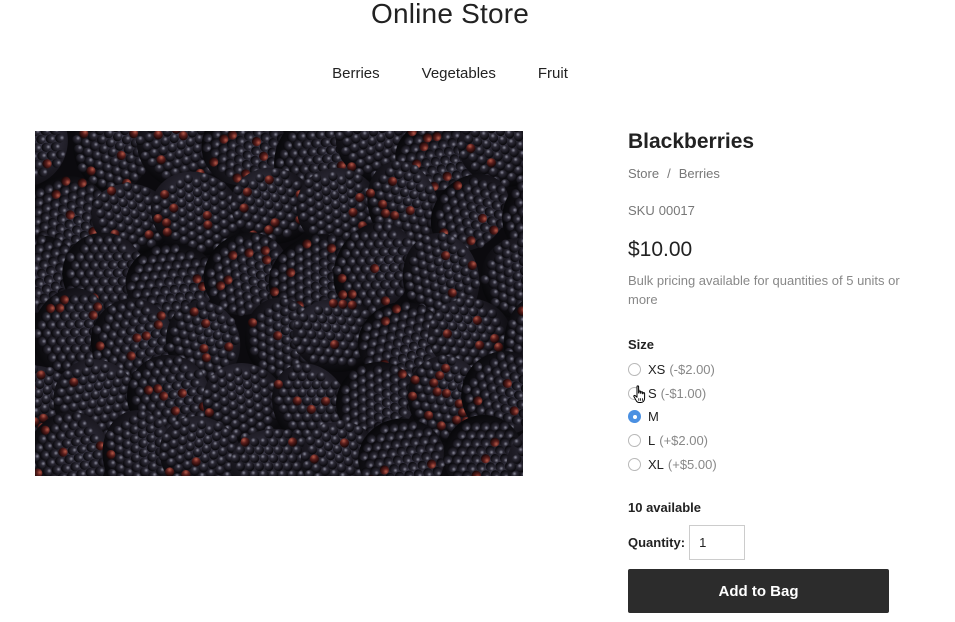 This screenshot has width=955, height=622. Describe the element at coordinates (653, 417) in the screenshot. I see `size-name: M` at that location.